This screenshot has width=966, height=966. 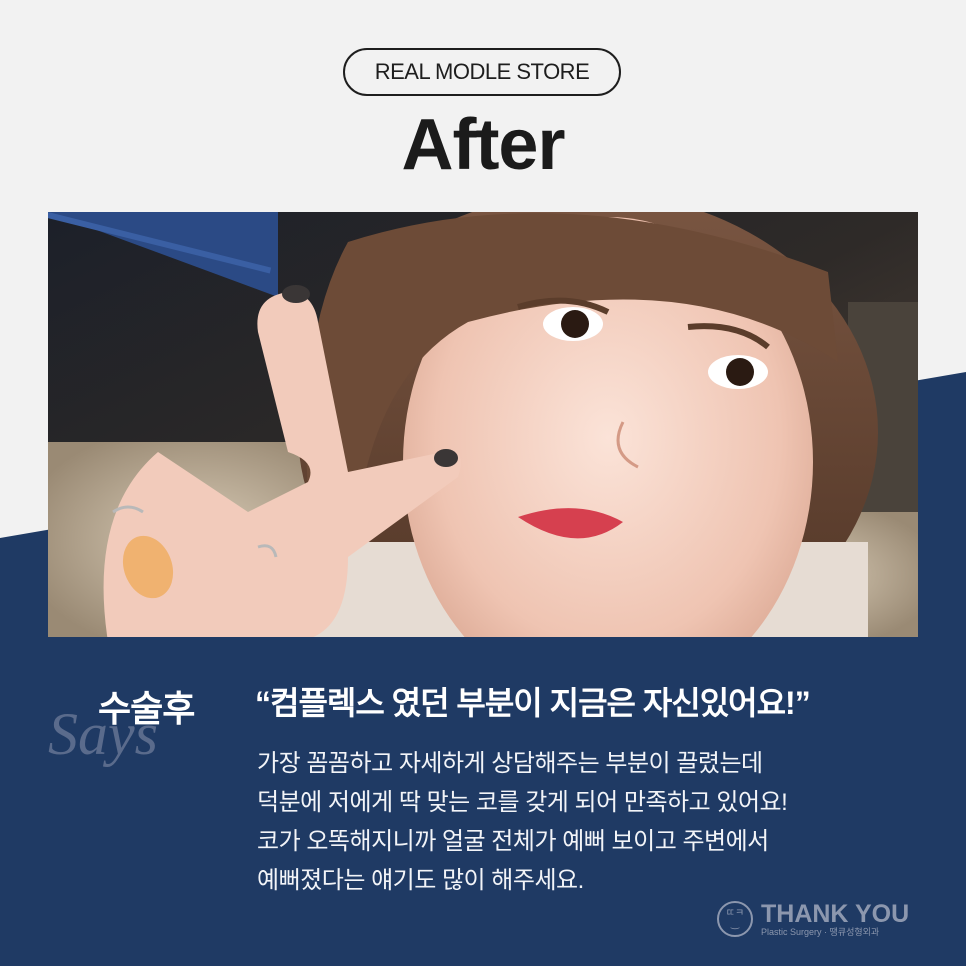 What do you see at coordinates (513, 841) in the screenshot?
I see `review-line: 코가 오똑해지니까 얼굴 전체가 예뻐 보이고 주변에서` at bounding box center [513, 841].